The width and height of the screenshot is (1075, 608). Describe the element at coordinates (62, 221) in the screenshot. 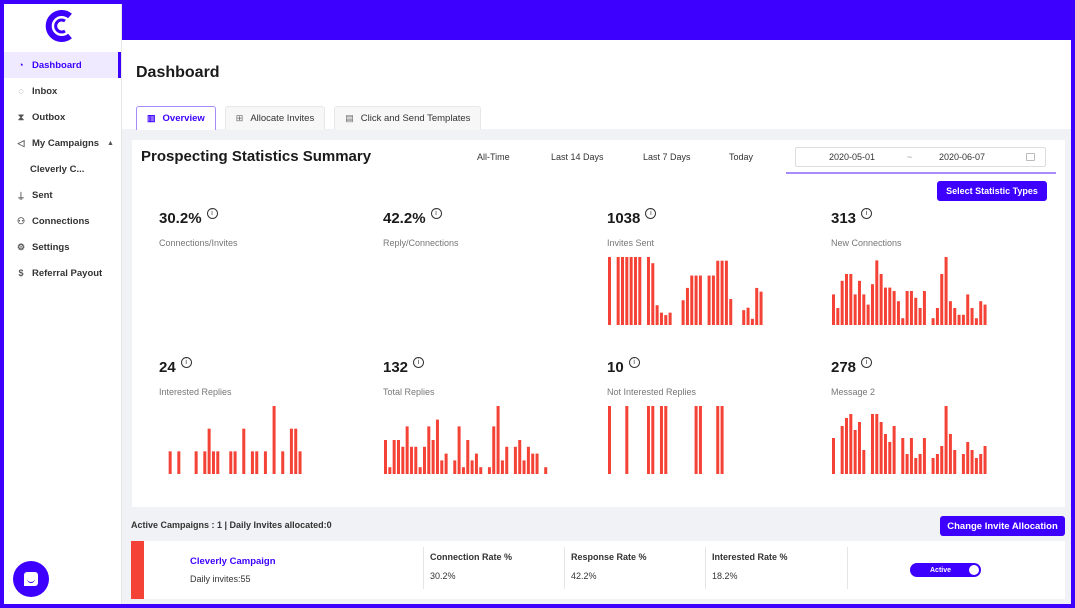

I see `sidebar-item-connections: ⚇ Connections` at that location.